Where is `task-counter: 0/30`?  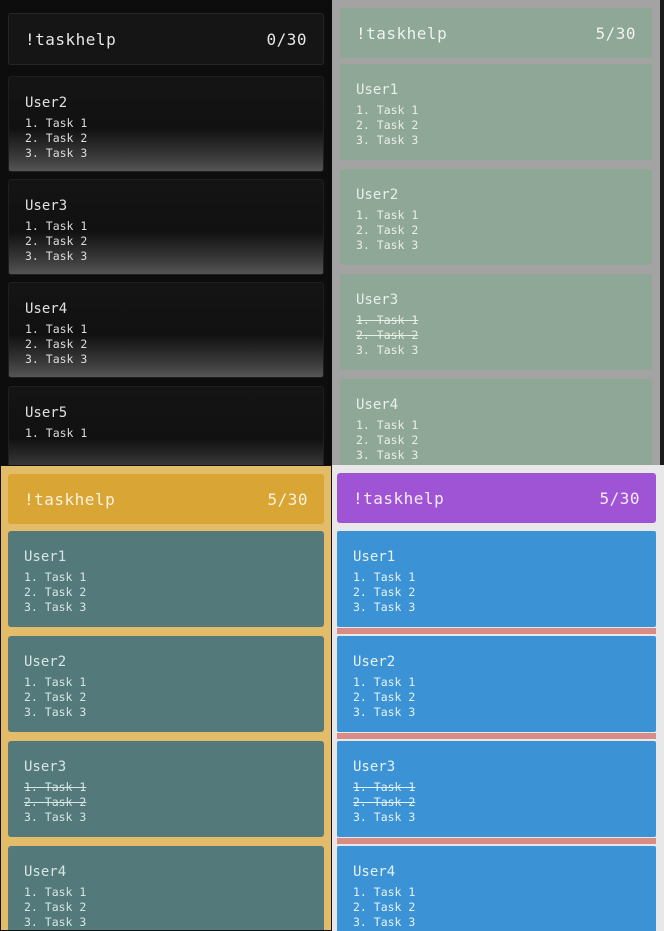
task-counter: 0/30 is located at coordinates (286, 39).